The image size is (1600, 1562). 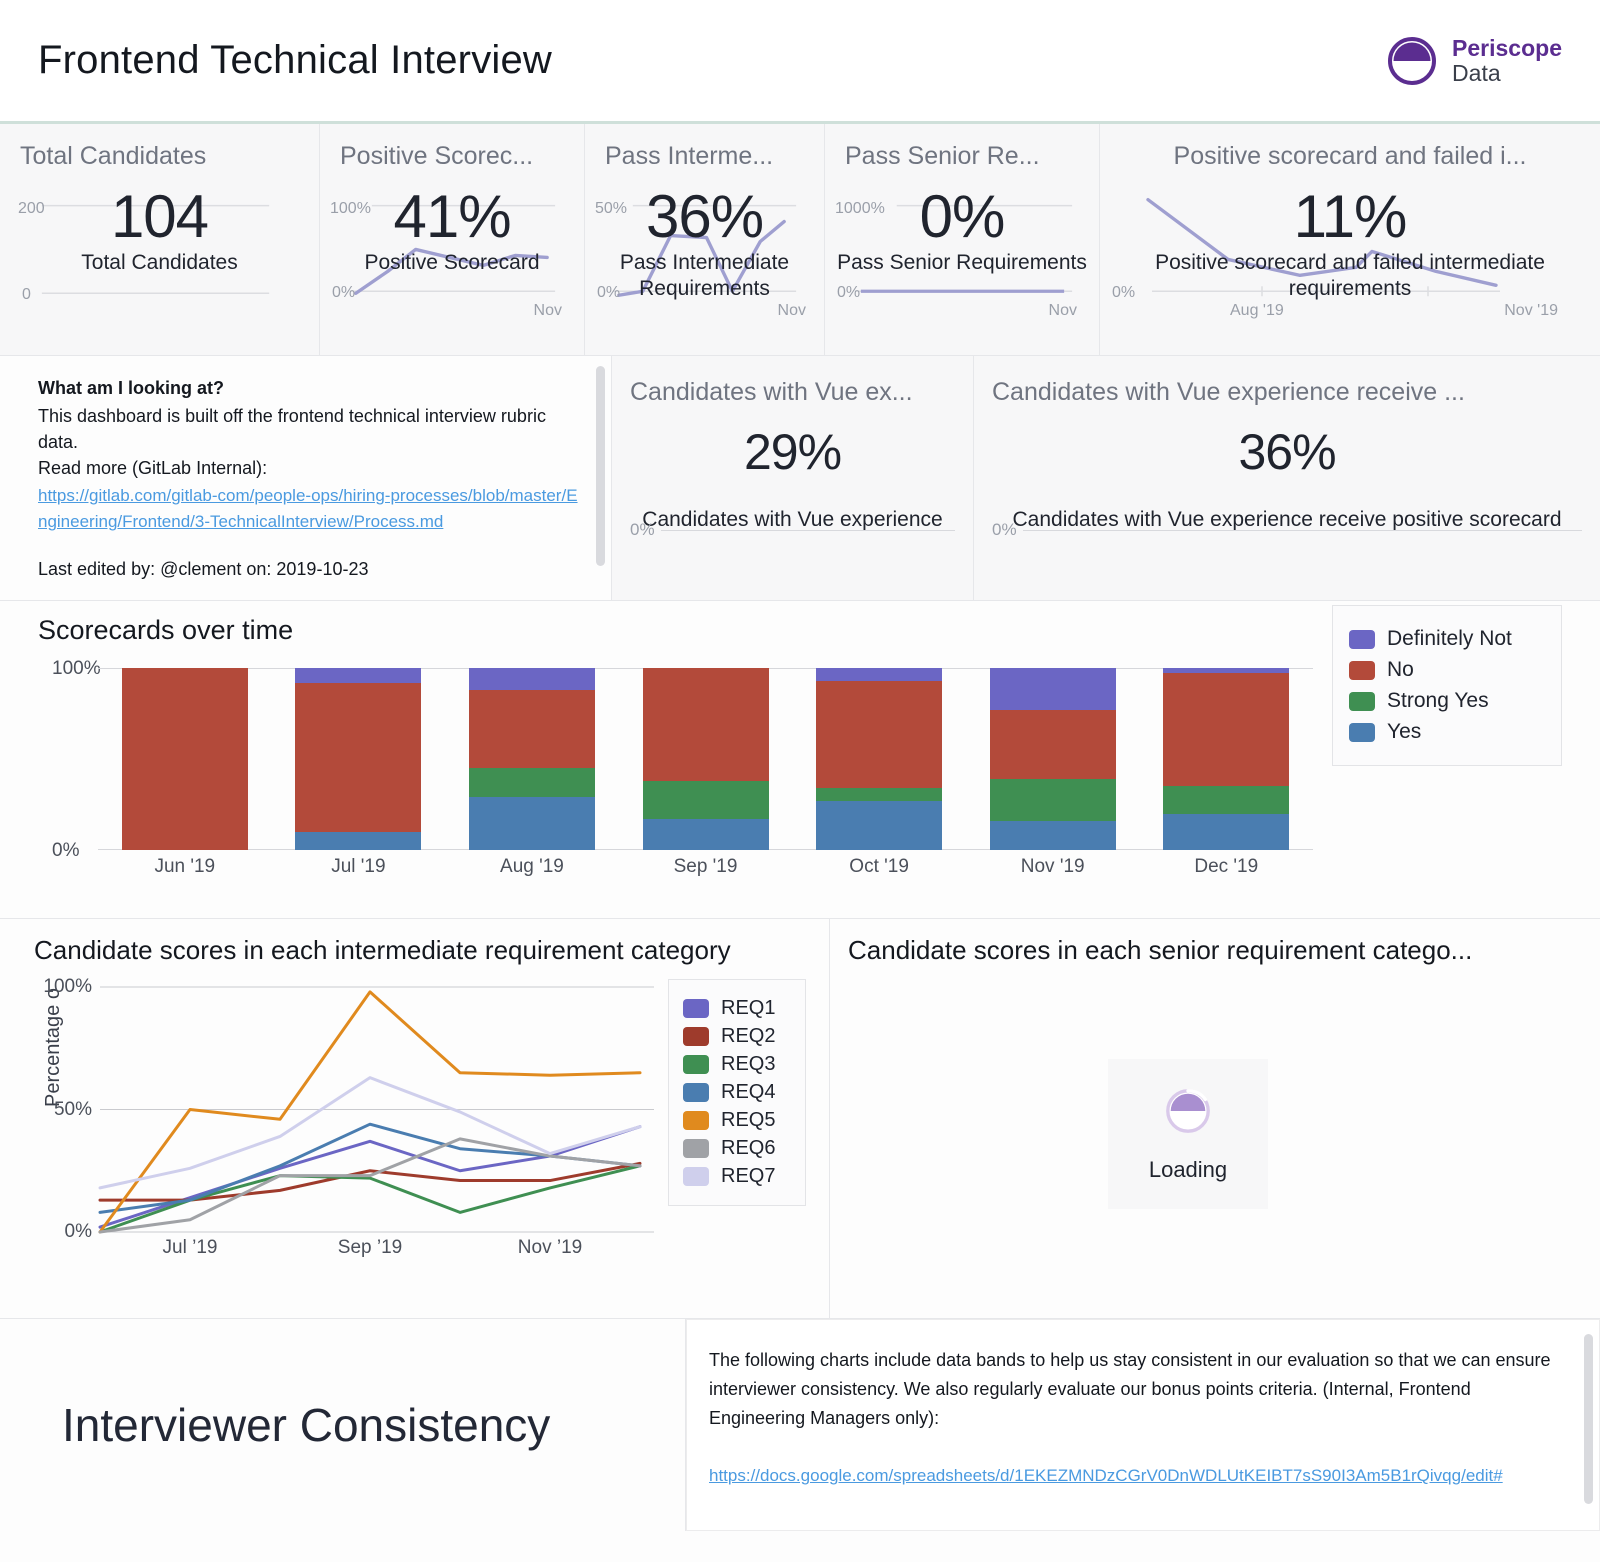 What do you see at coordinates (1257, 310) in the screenshot?
I see `kpi-axis-tick-aug: Aug '19` at bounding box center [1257, 310].